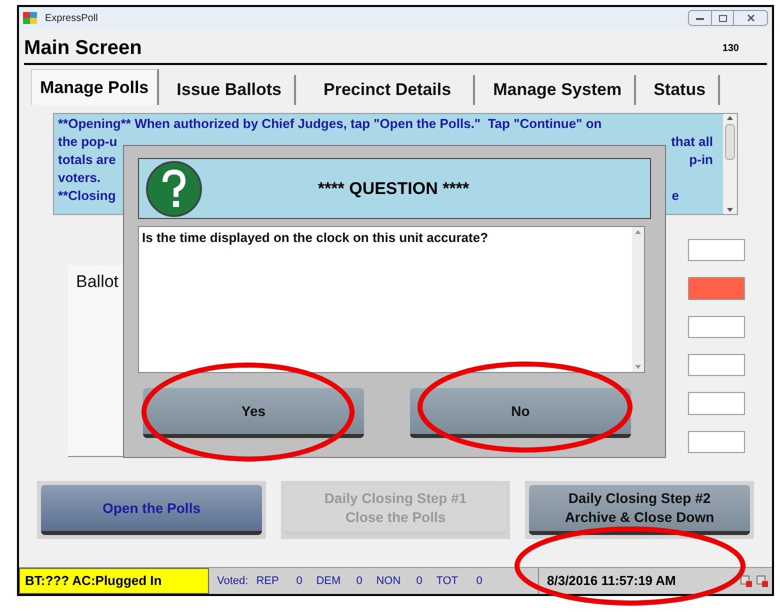 This screenshot has width=780, height=612. Describe the element at coordinates (730, 142) in the screenshot. I see `scroll-thumb` at that location.